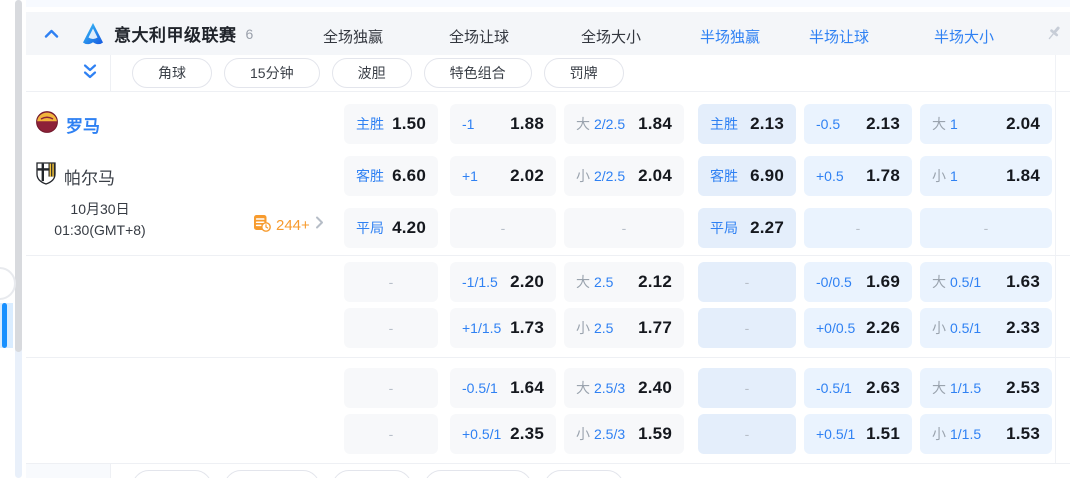  I want to click on top-strip, so click(548, 3).